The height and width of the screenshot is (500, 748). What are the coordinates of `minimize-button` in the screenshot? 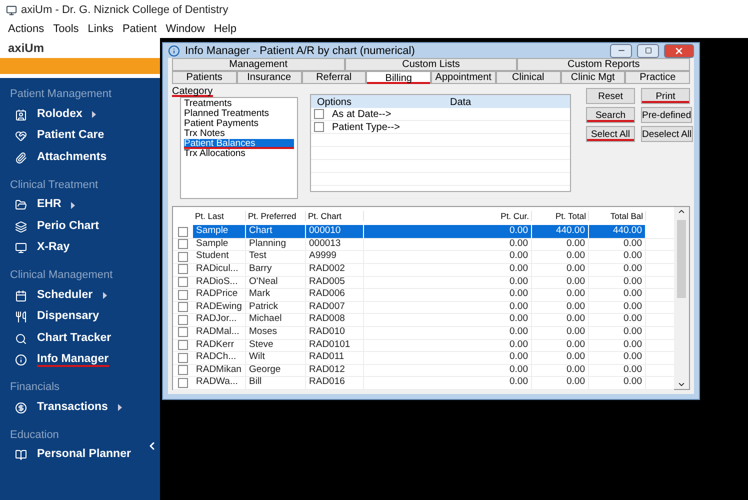 It's located at (621, 51).